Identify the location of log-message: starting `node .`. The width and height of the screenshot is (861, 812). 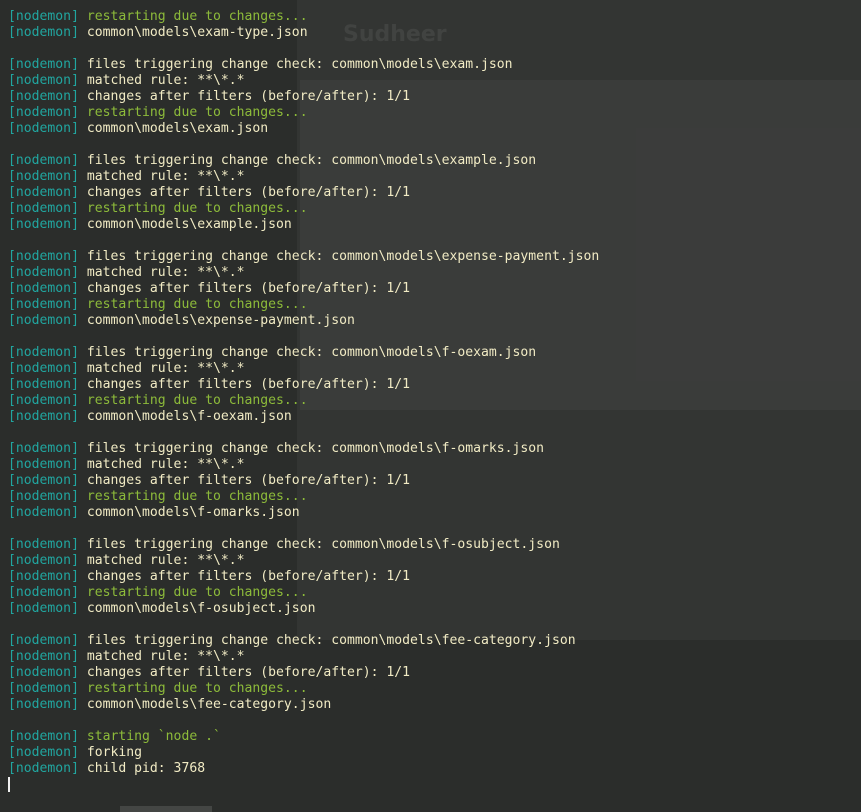
(153, 736).